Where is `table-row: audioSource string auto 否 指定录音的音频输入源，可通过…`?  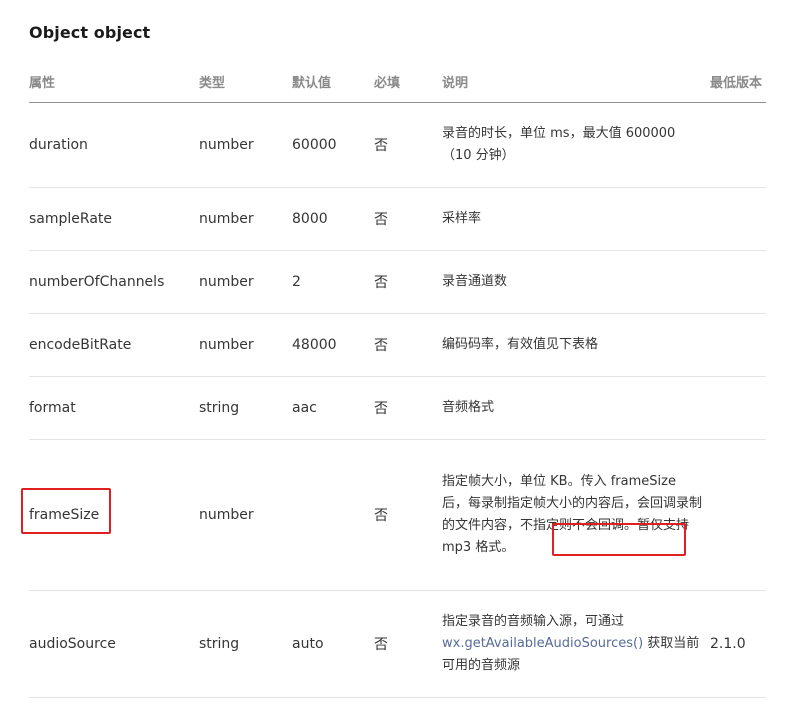
table-row: audioSource string auto 否 指定录音的音频输入源，可通过… is located at coordinates (397, 644).